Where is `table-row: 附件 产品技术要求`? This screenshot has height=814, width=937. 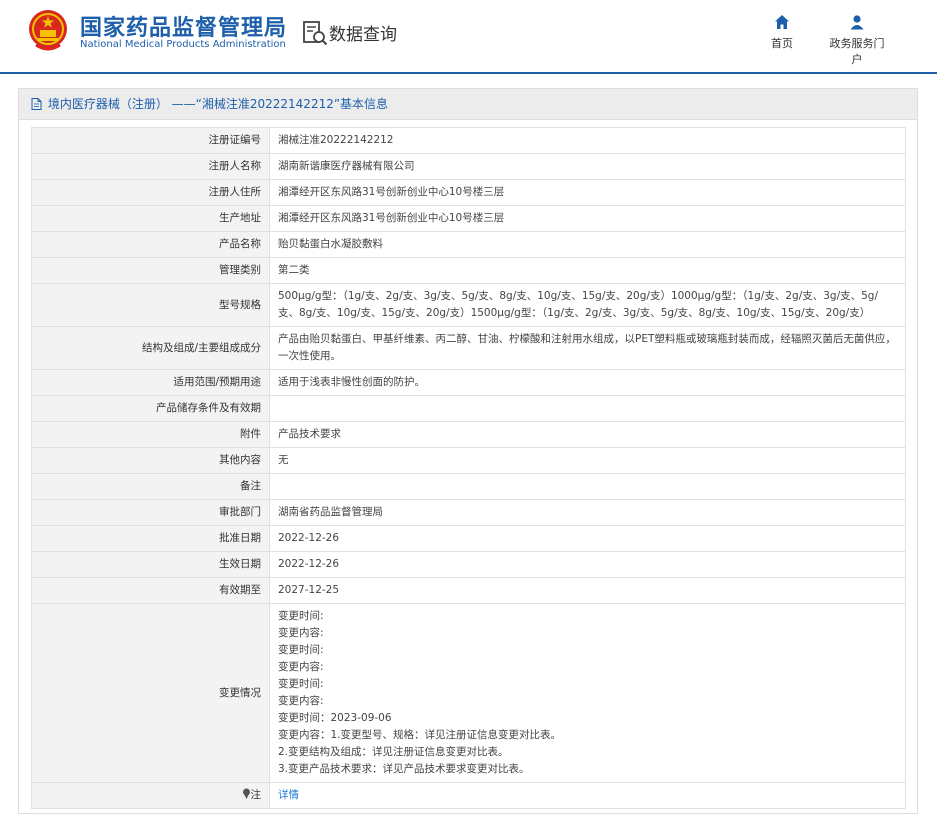 table-row: 附件 产品技术要求 is located at coordinates (468, 434).